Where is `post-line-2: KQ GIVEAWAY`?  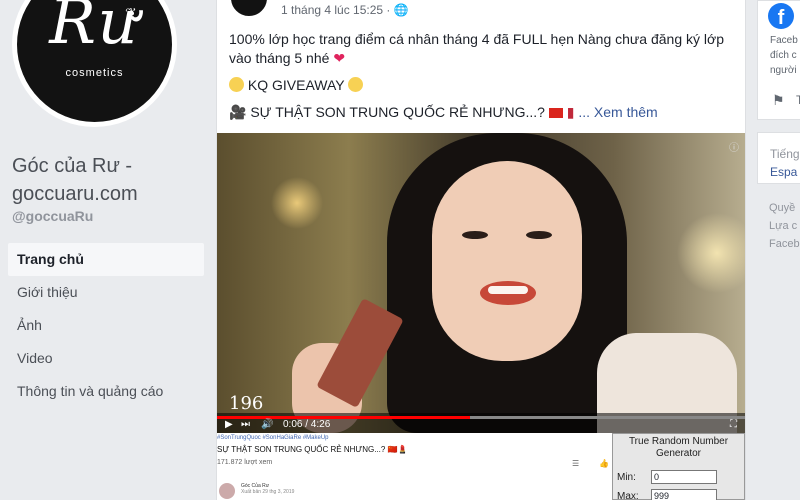
post-line-2: KQ GIVEAWAY is located at coordinates (479, 85).